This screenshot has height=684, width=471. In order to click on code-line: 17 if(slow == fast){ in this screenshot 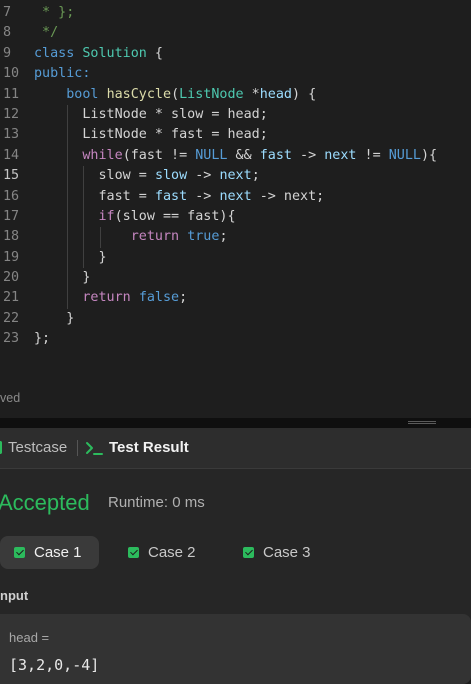, I will do `click(235, 217)`.